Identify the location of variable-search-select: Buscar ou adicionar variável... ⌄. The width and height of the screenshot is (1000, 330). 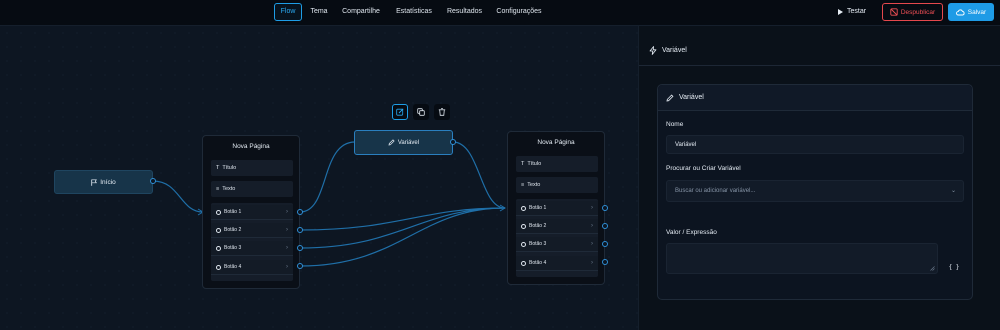
(815, 191).